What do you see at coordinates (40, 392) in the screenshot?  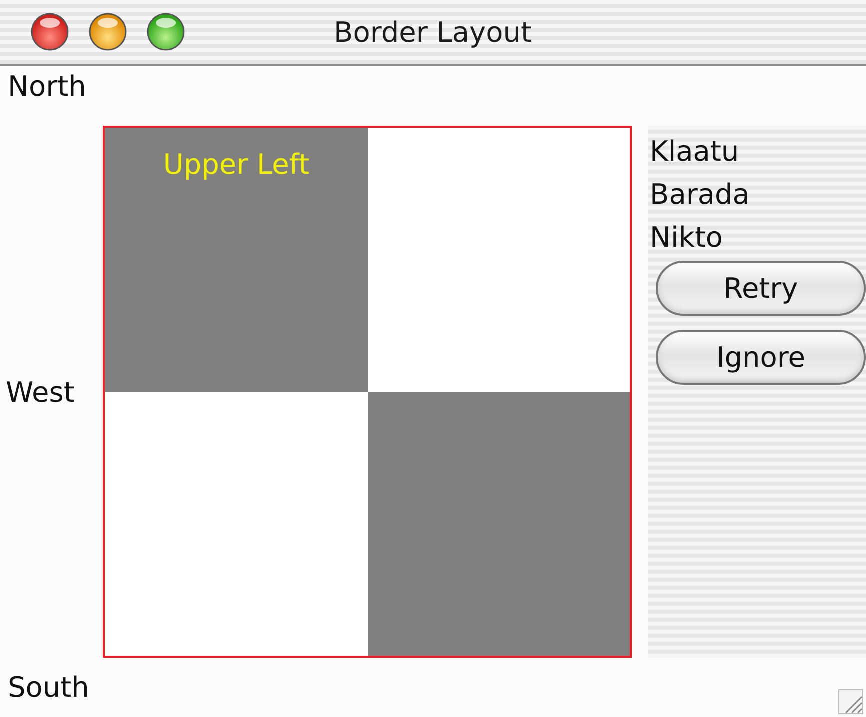 I see `west-label: West` at bounding box center [40, 392].